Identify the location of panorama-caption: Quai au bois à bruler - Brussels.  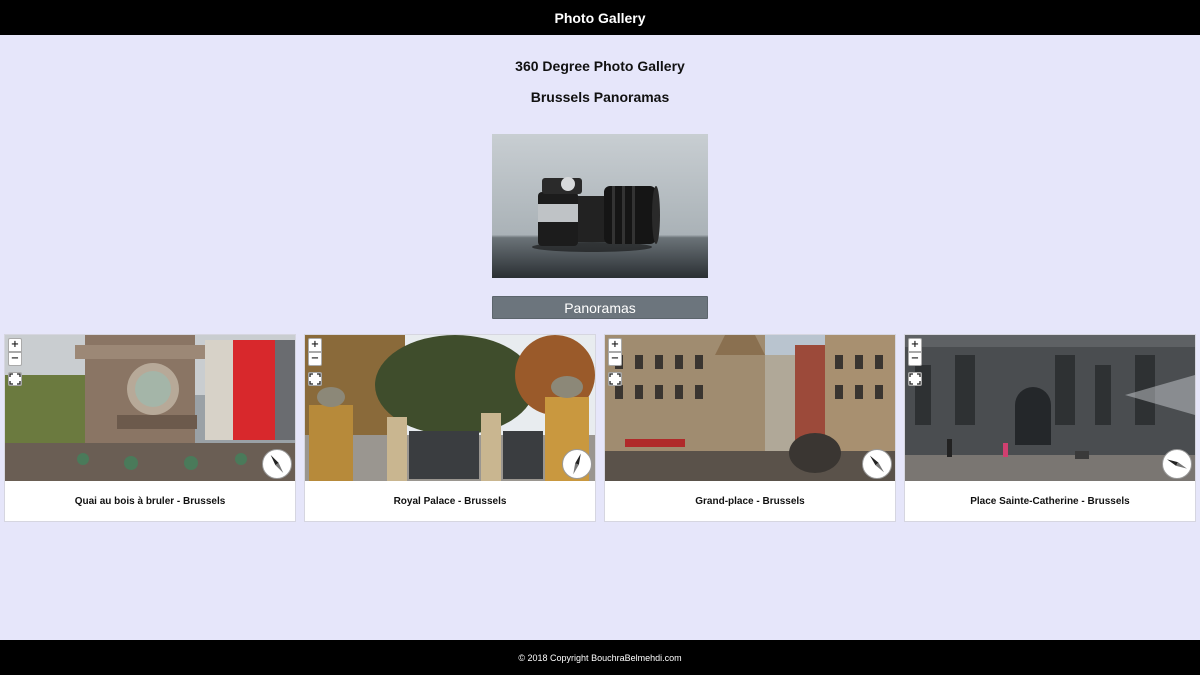
(150, 501).